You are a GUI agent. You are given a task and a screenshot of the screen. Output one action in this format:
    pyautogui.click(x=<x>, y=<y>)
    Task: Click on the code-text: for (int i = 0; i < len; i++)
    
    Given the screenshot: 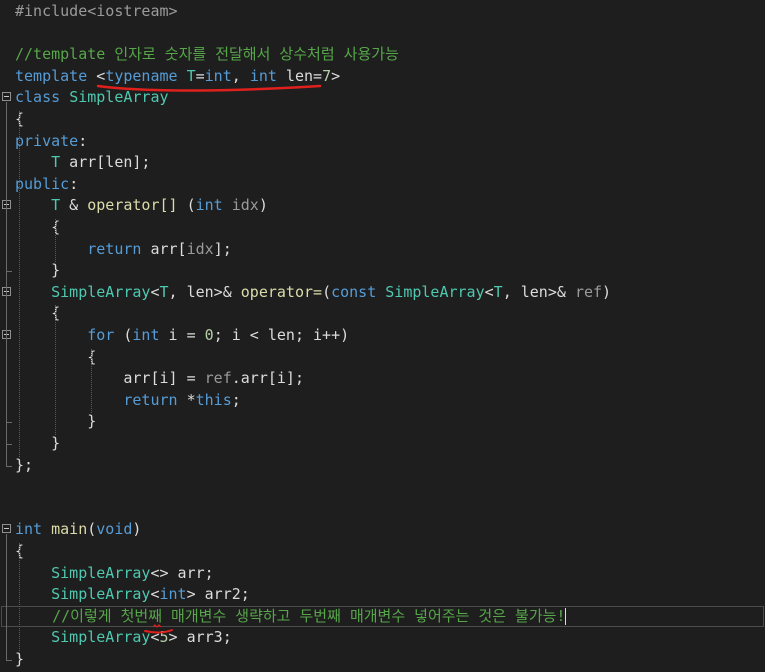 What is the action you would take?
    pyautogui.click(x=182, y=336)
    